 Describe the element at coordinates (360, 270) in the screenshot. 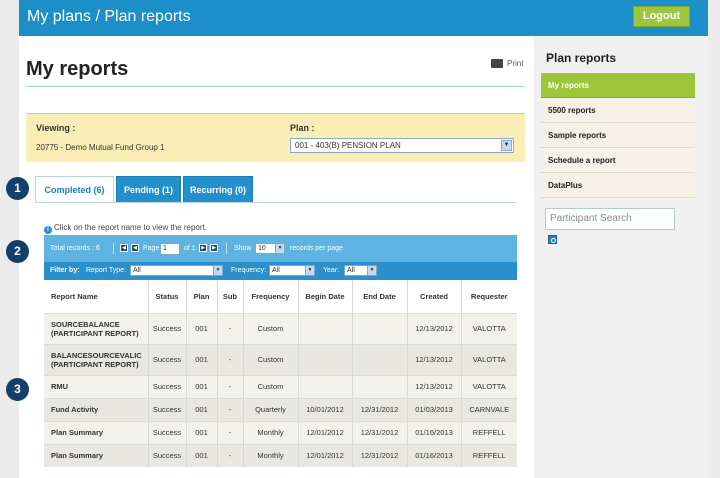

I see `year-select: All ▼` at that location.